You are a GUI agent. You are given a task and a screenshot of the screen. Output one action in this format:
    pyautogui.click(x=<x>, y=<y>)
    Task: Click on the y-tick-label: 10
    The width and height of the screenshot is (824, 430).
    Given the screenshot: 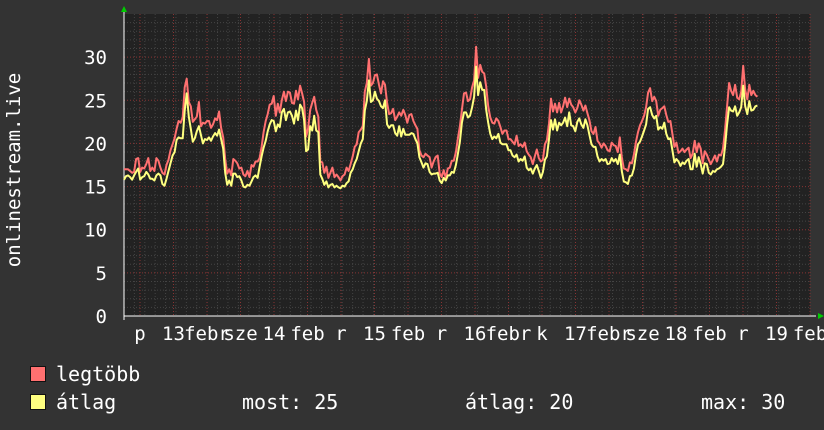 What is the action you would take?
    pyautogui.click(x=95, y=231)
    